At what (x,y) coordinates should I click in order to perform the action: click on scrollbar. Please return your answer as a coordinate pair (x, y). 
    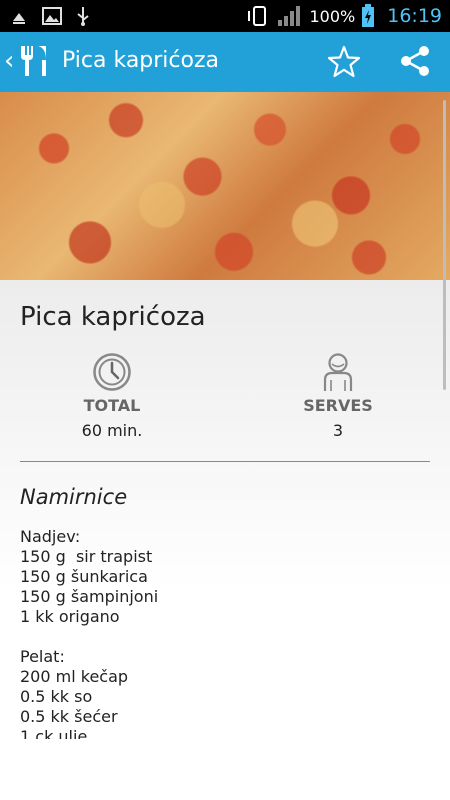
    Looking at the image, I should click on (444, 245).